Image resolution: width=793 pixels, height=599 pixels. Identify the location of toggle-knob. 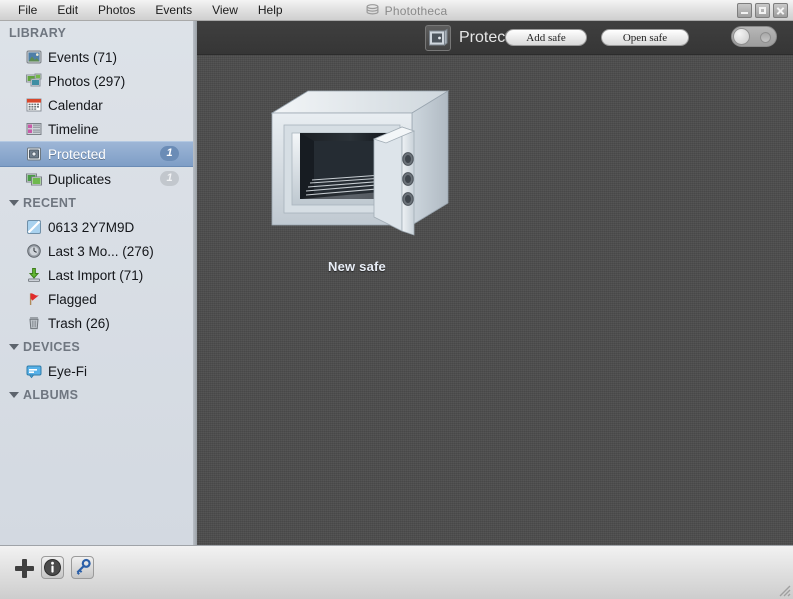
(741, 36).